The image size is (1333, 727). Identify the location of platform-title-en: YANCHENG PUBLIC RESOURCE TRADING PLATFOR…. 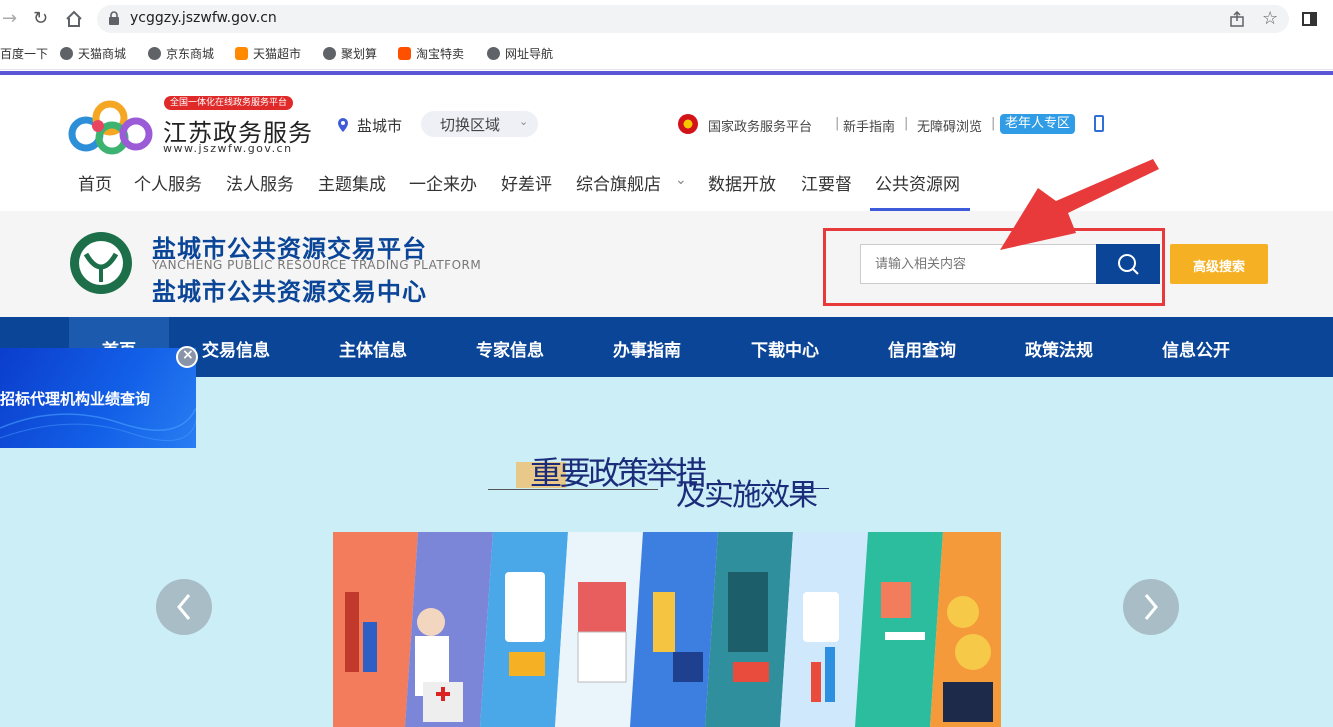
(317, 265).